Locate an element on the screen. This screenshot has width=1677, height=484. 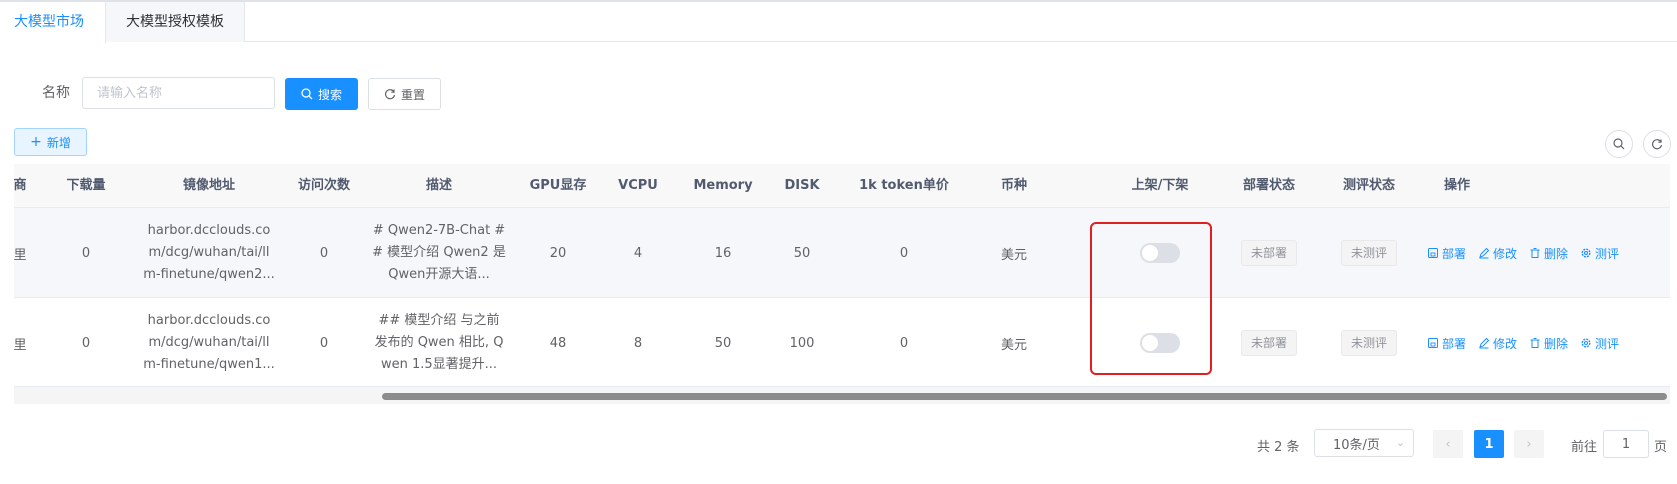
goto-page-input is located at coordinates (1626, 444).